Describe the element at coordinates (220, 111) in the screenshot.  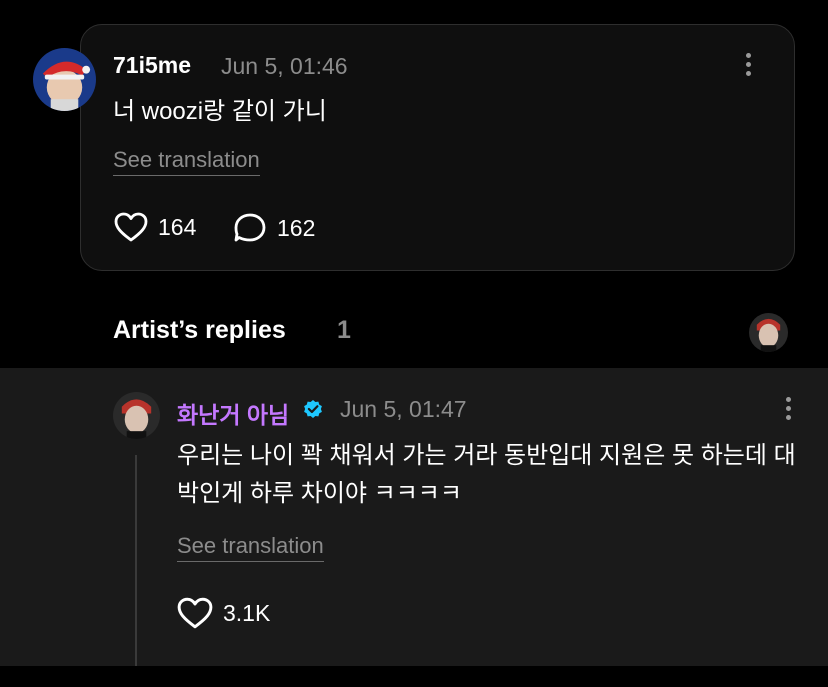
I see `comment-text: 너 woozi랑 같이 가니` at that location.